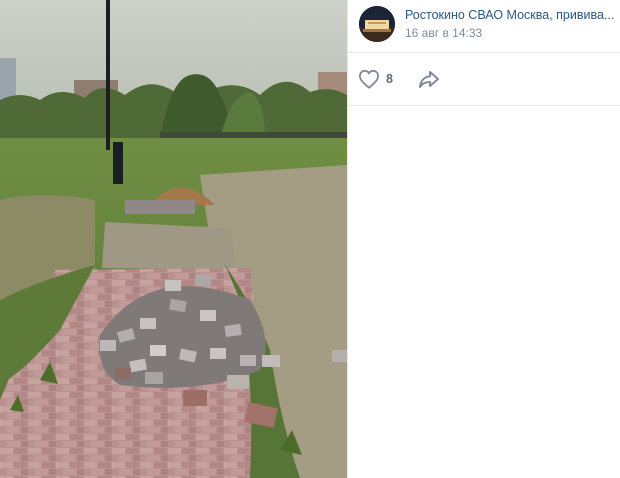 This screenshot has width=620, height=478. What do you see at coordinates (484, 105) in the screenshot?
I see `actions-divider` at bounding box center [484, 105].